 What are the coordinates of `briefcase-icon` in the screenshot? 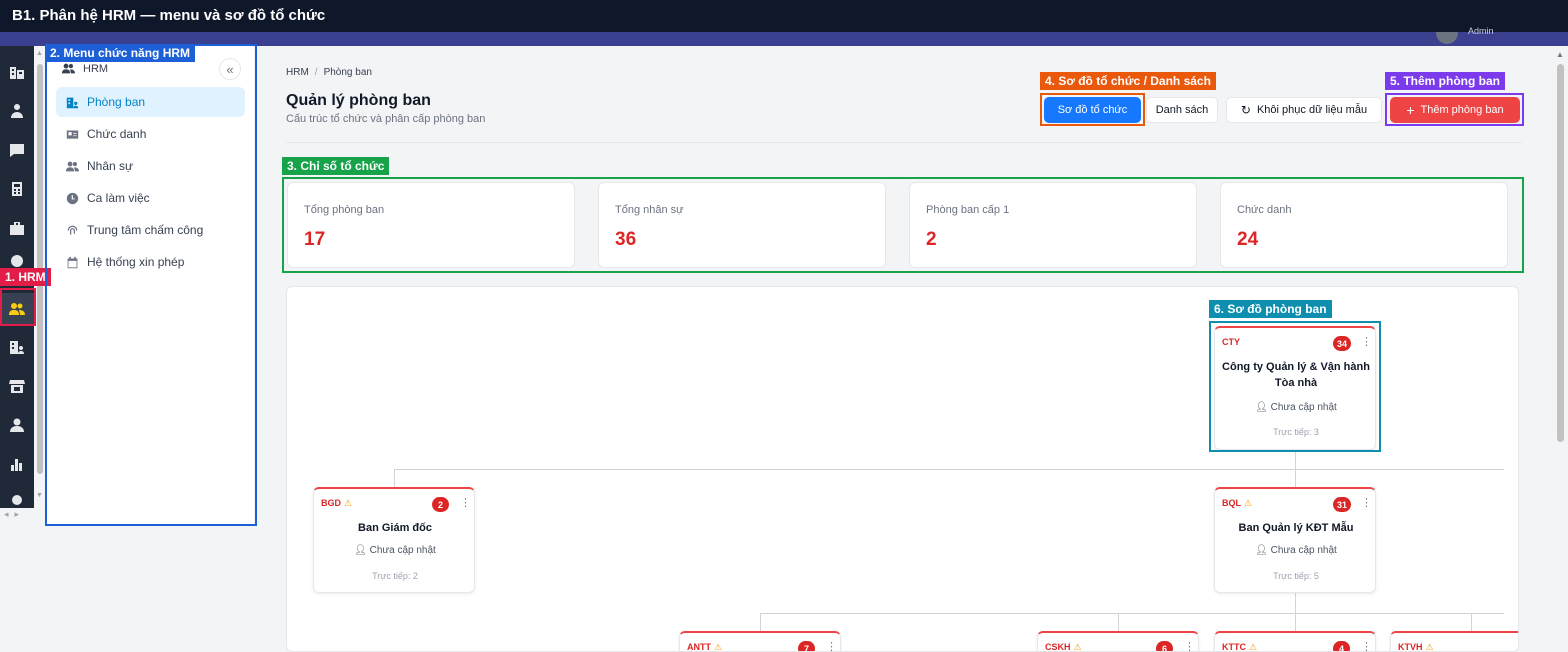 It's located at (17, 228).